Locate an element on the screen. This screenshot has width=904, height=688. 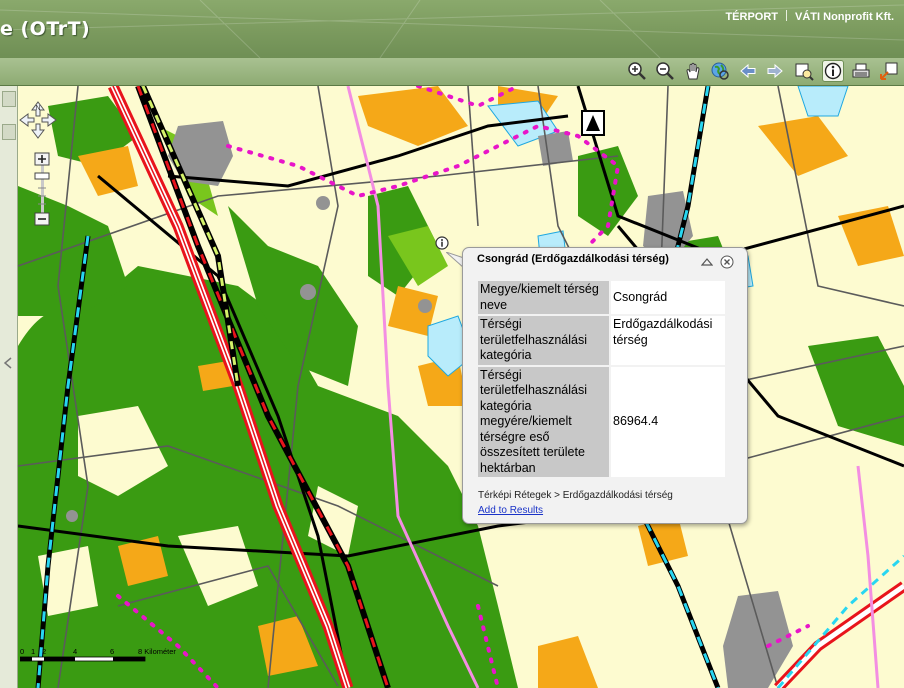
zoom-to-selection-icon is located at coordinates (804, 71).